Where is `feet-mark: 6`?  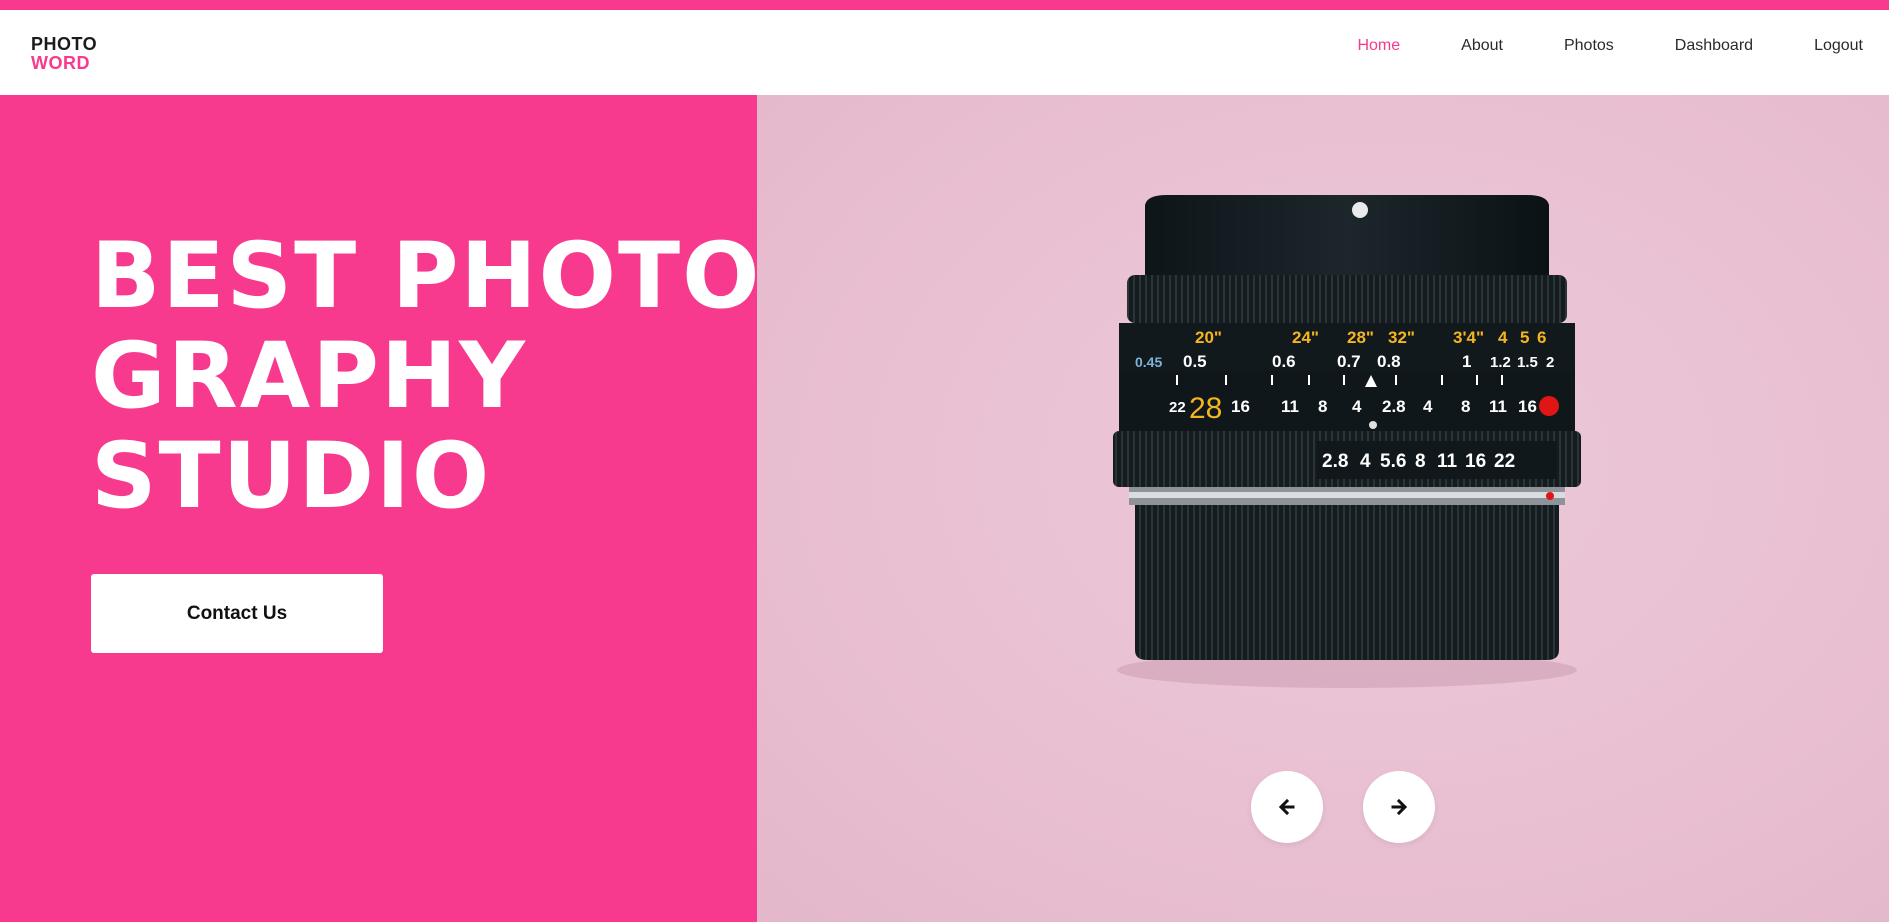
feet-mark: 6 is located at coordinates (1541, 337).